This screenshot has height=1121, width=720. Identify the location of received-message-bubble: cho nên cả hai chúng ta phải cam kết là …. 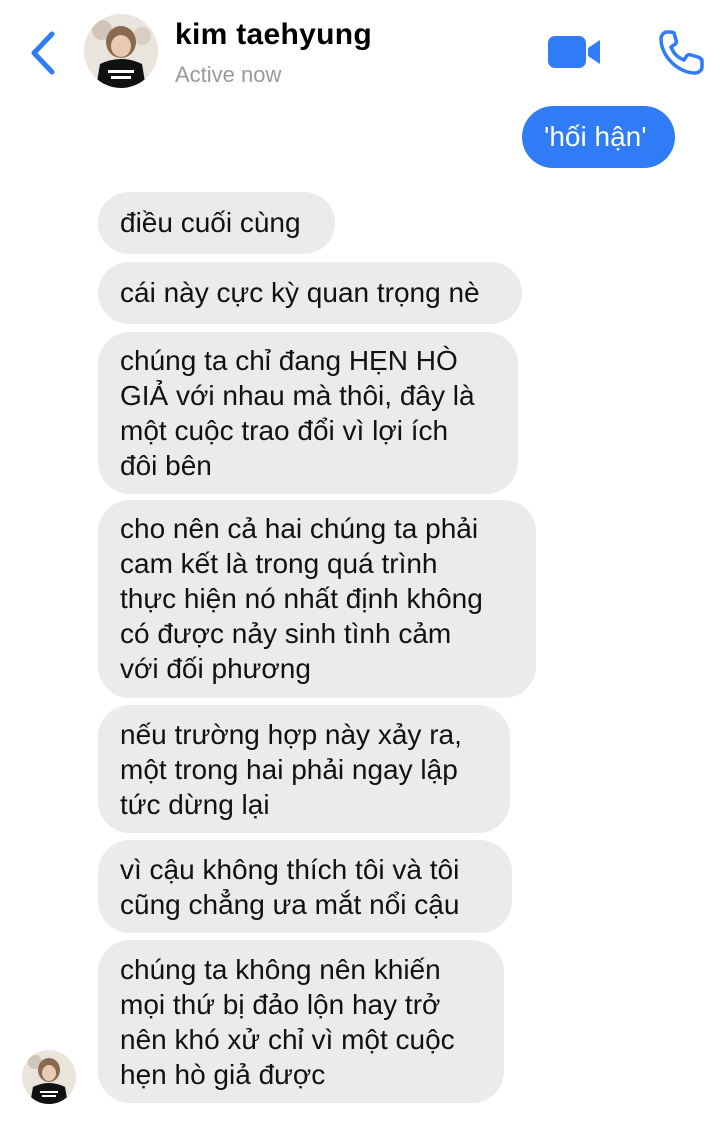
(317, 599).